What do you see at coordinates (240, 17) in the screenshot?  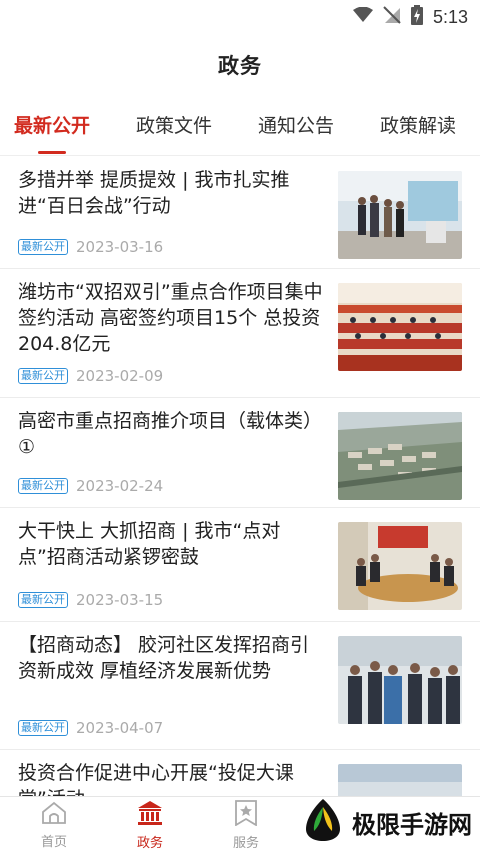 I see `status-bar: 5:13` at bounding box center [240, 17].